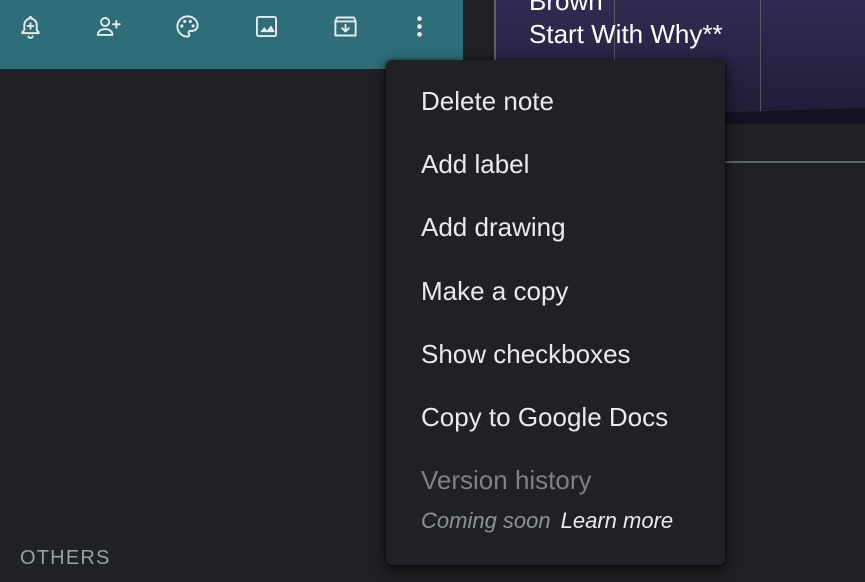  Describe the element at coordinates (626, 34) in the screenshot. I see `note-text-line: Start With Why**` at that location.